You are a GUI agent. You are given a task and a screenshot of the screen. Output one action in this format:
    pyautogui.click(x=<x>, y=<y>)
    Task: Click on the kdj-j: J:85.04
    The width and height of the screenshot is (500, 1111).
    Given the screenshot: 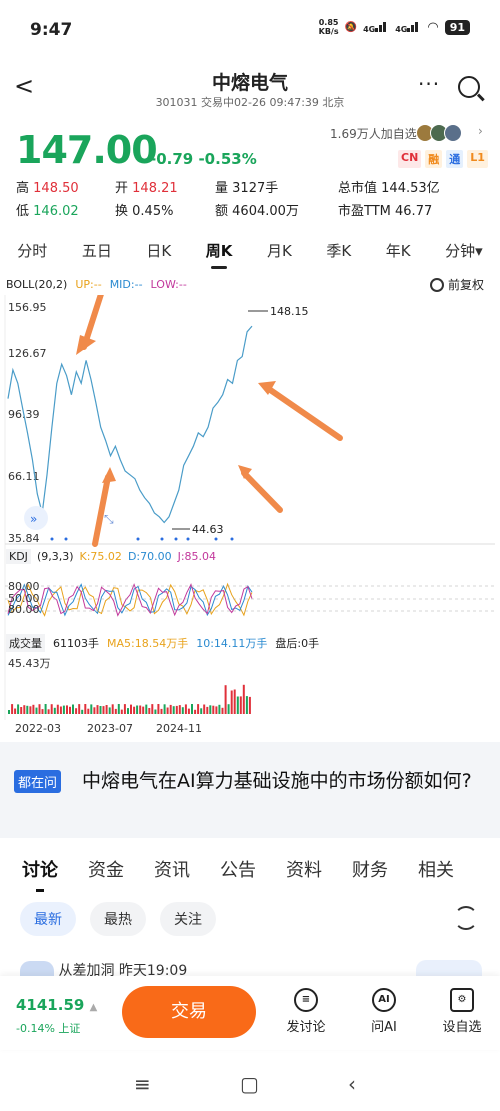 What is the action you would take?
    pyautogui.click(x=197, y=556)
    